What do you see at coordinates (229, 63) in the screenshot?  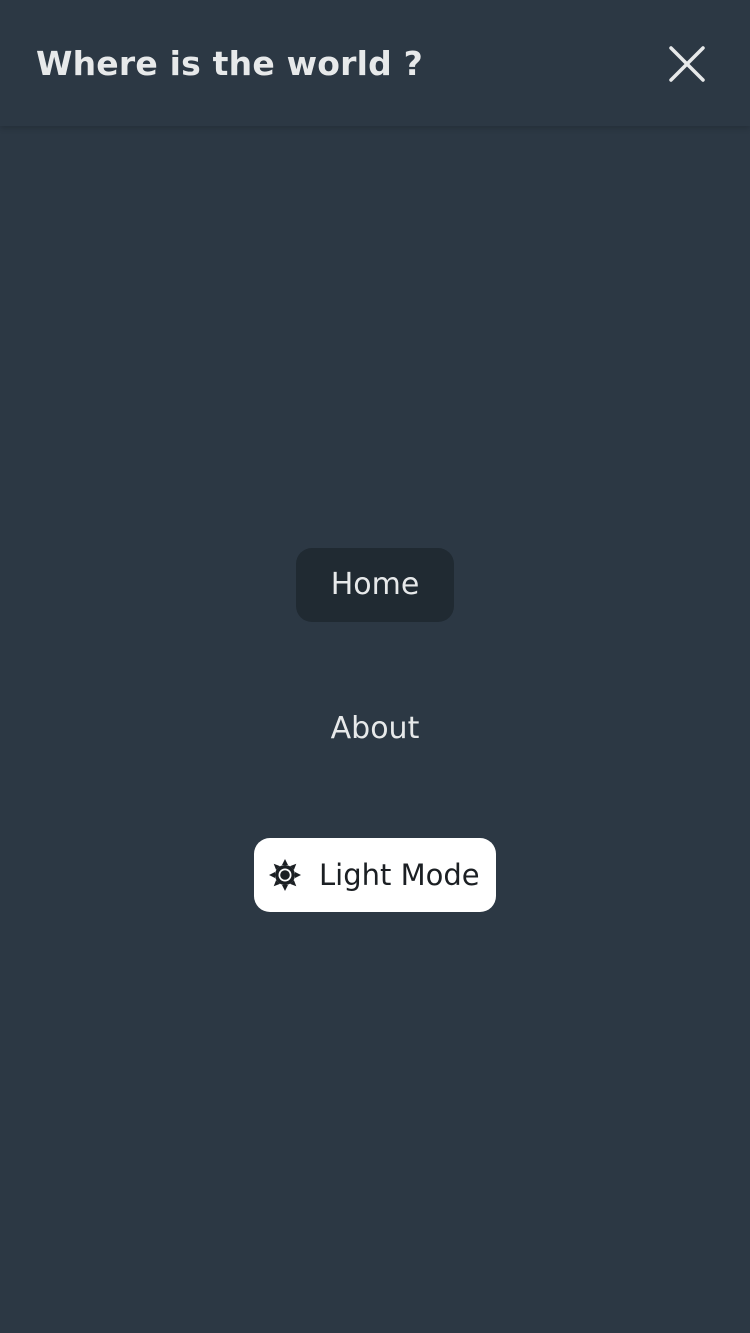 I see `app-title: Where is the world ?` at bounding box center [229, 63].